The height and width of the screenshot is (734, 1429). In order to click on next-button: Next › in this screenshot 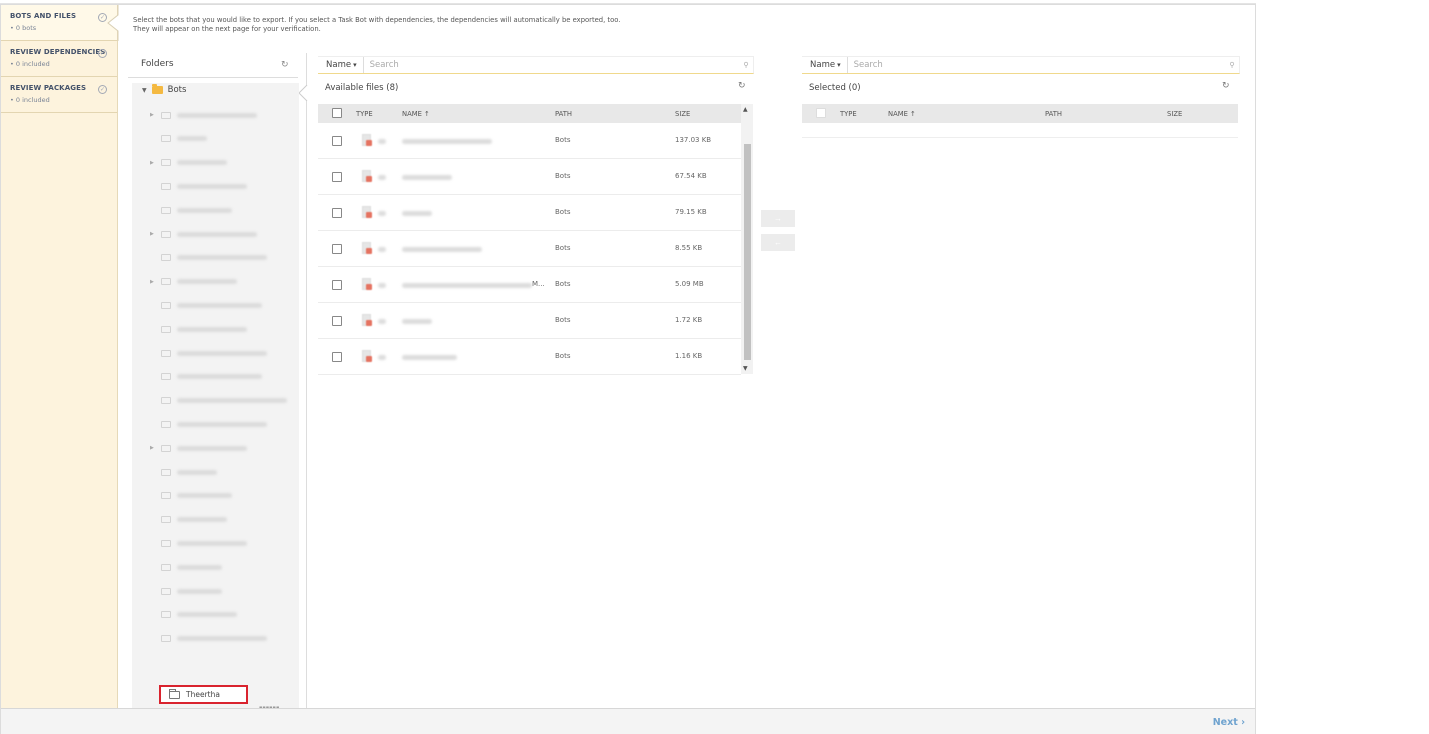, I will do `click(1229, 722)`.